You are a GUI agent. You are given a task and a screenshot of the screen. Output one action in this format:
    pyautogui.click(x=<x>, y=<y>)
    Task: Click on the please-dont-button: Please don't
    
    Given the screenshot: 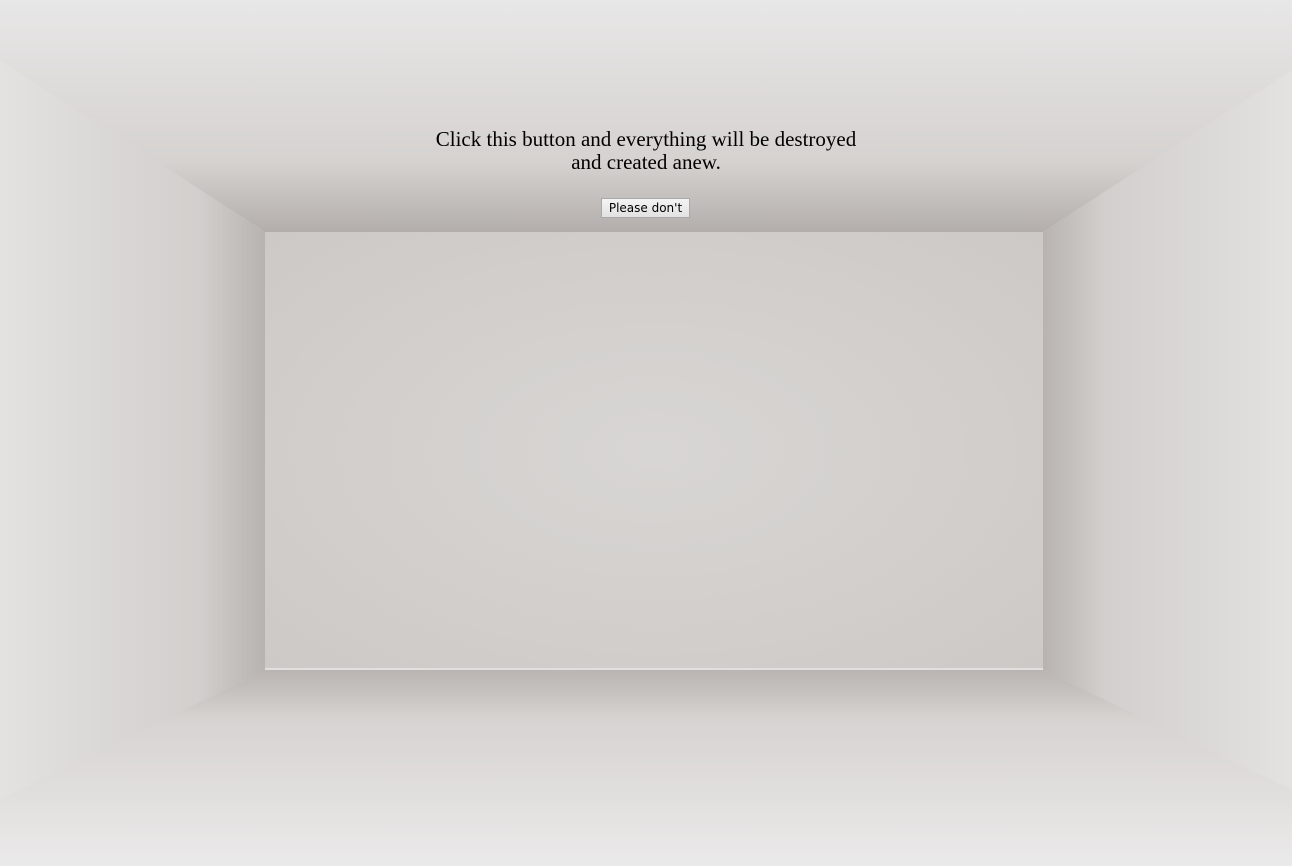 What is the action you would take?
    pyautogui.click(x=645, y=208)
    